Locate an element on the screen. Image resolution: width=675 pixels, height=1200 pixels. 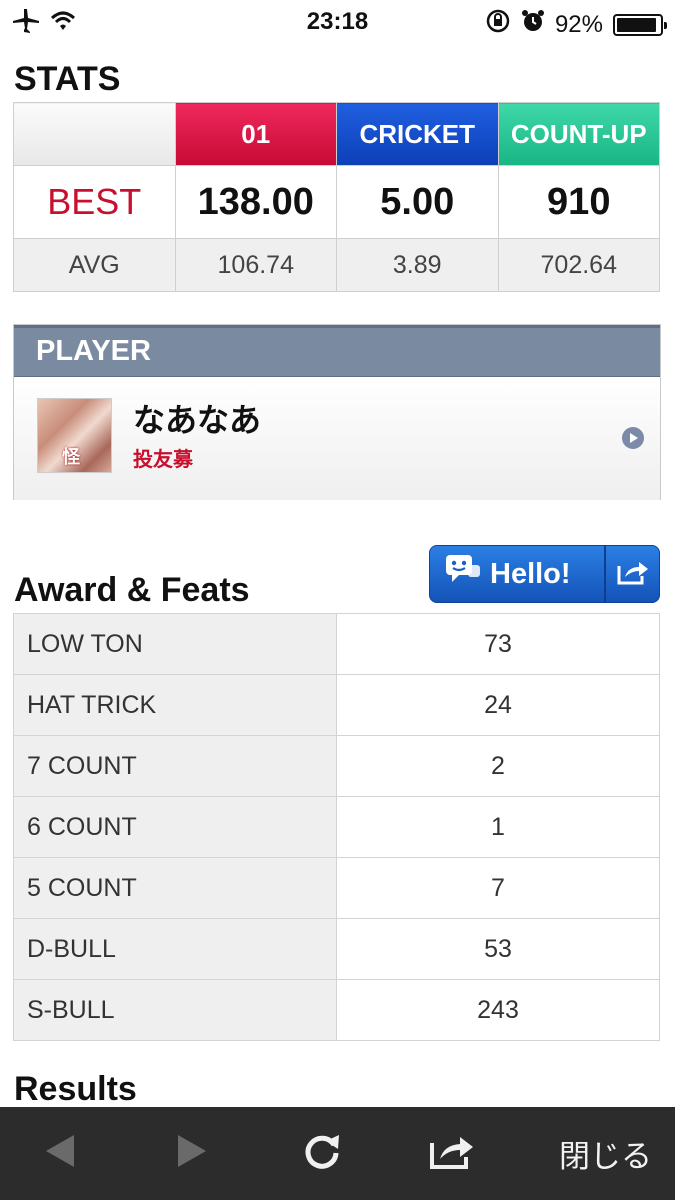
reload-icon is located at coordinates (322, 1153).